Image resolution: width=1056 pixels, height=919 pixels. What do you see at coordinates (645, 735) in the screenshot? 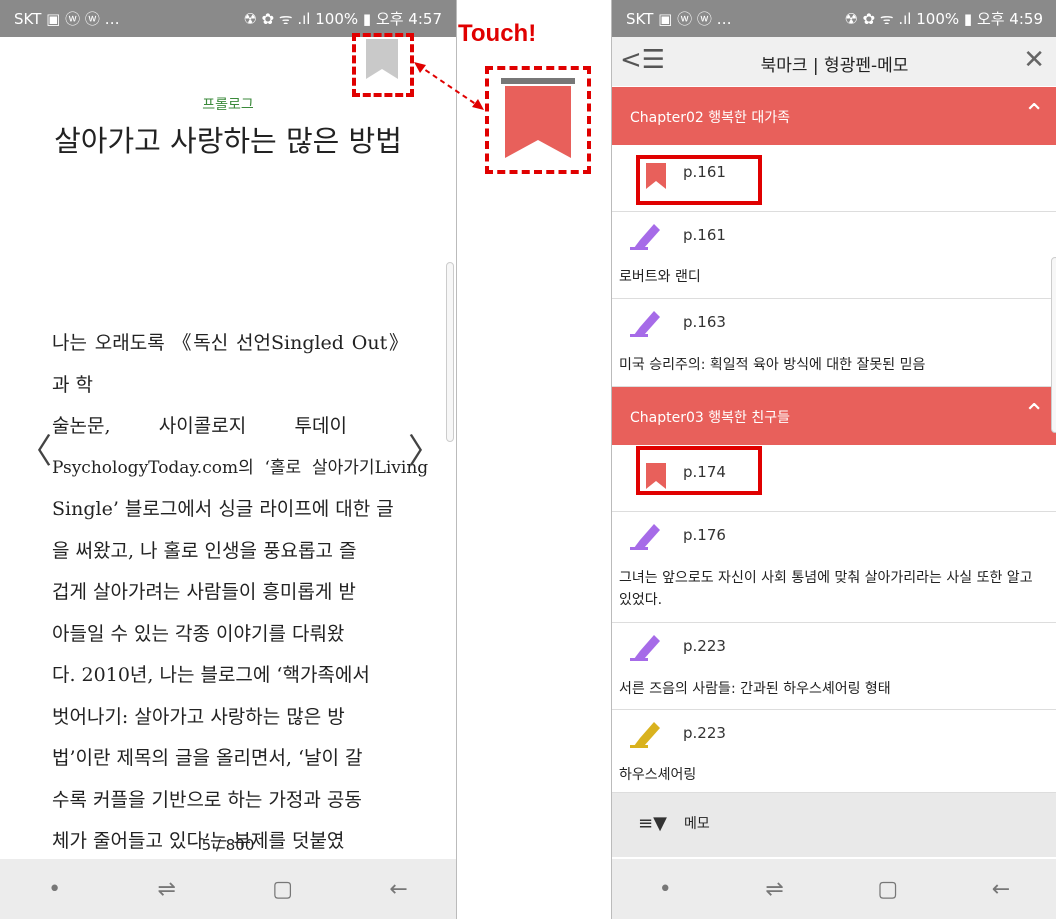
I see `highlighter-yellow-icon` at bounding box center [645, 735].